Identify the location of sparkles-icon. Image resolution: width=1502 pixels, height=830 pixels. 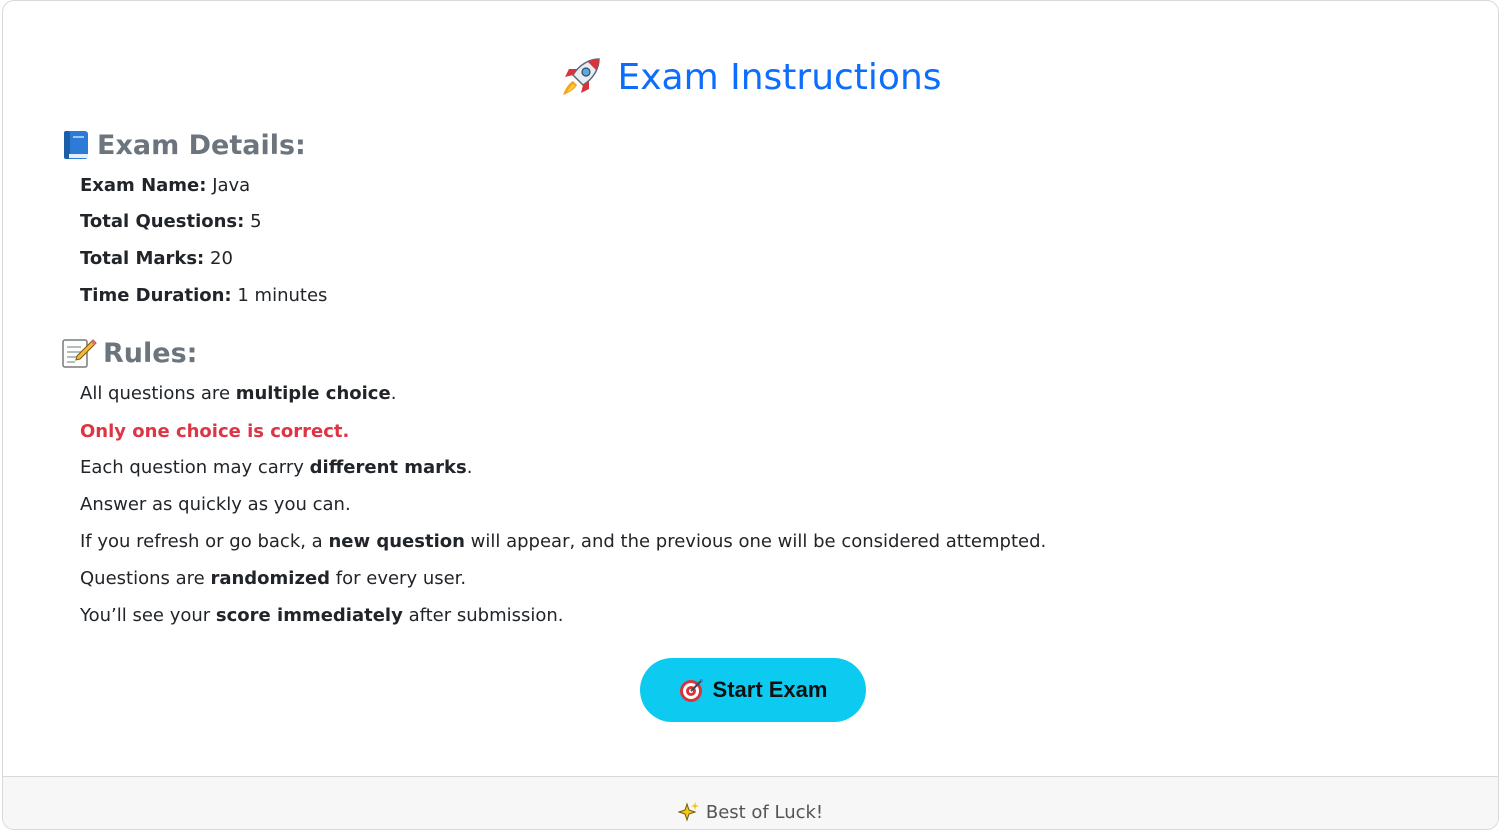
(688, 812).